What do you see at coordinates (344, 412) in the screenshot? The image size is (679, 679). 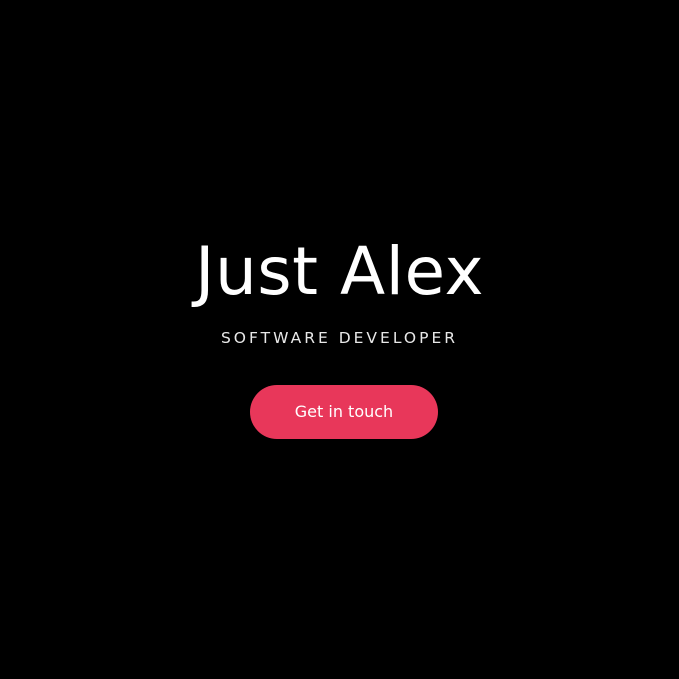 I see `get-in-touch-button: Get in touch` at bounding box center [344, 412].